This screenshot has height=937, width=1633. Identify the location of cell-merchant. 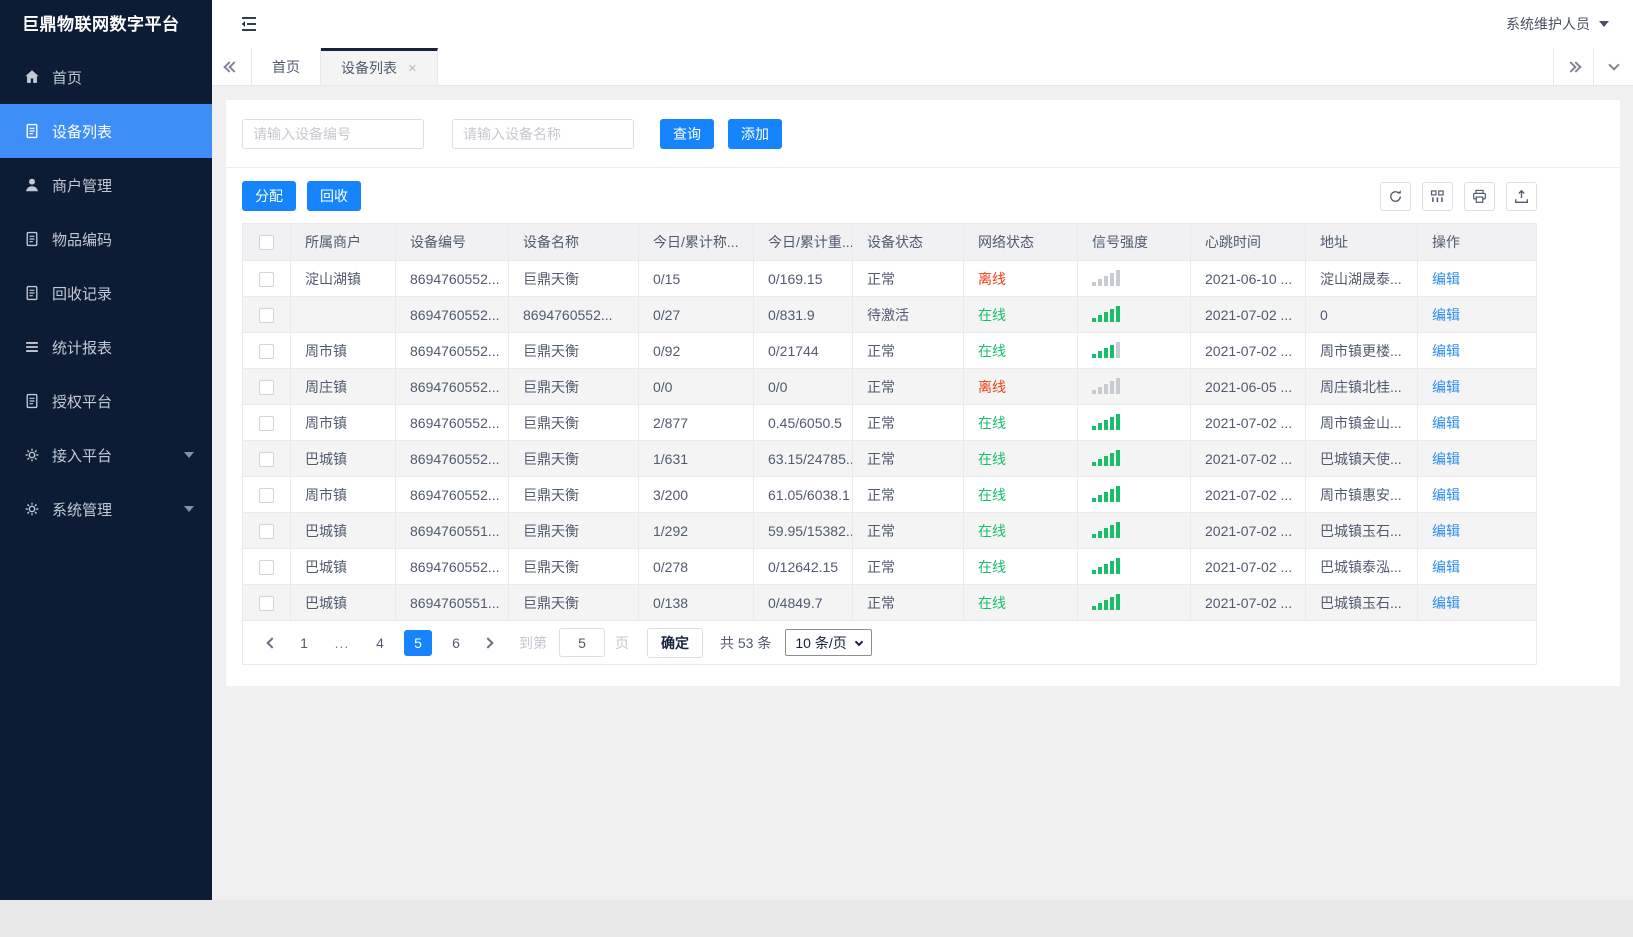
(343, 314).